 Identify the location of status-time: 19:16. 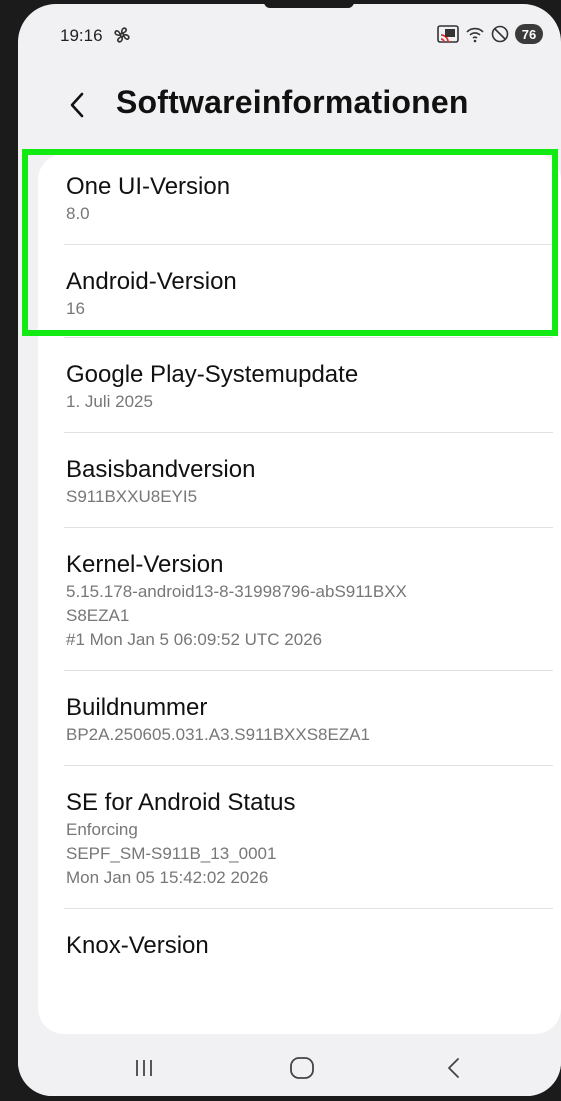
(81, 35).